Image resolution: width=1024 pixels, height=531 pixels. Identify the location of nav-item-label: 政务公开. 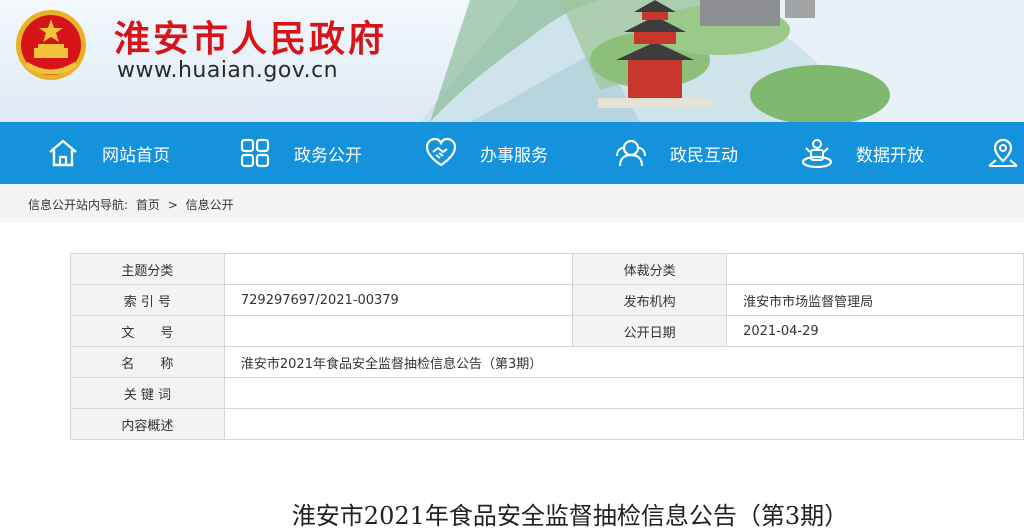
(328, 155).